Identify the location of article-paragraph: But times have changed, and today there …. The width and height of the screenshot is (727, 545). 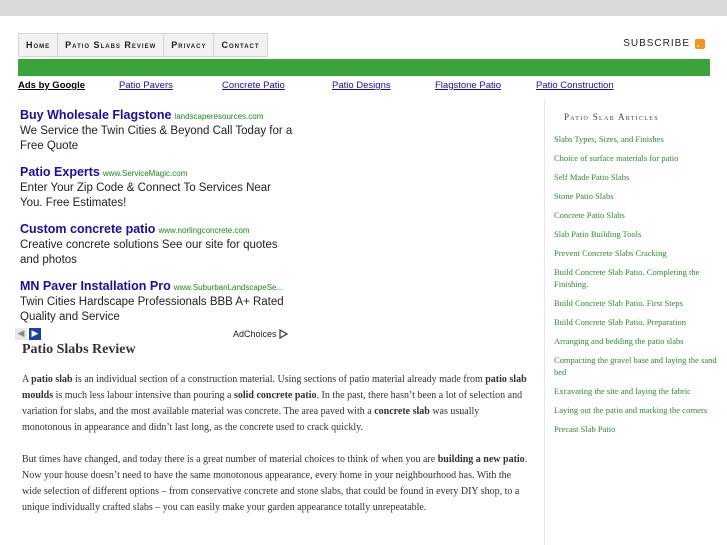
(275, 483).